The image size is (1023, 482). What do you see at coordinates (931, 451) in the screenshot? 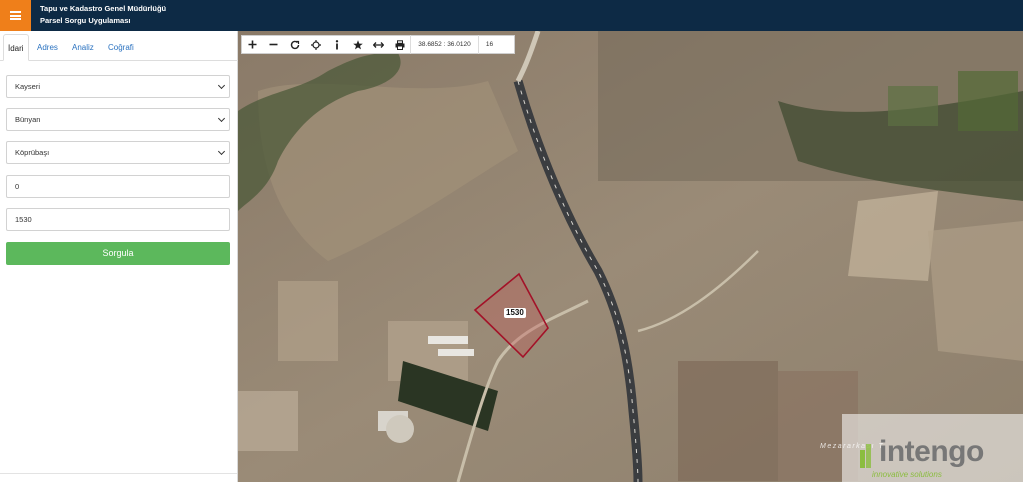
I see `brand-logo-text: intengo` at bounding box center [931, 451].